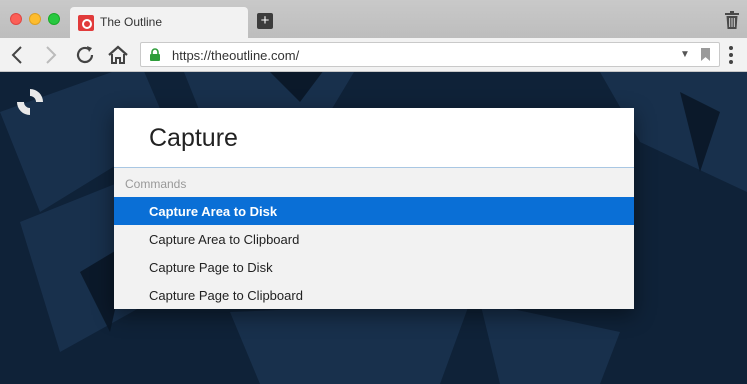  I want to click on url-text: https://theoutline.com/, so click(235, 55).